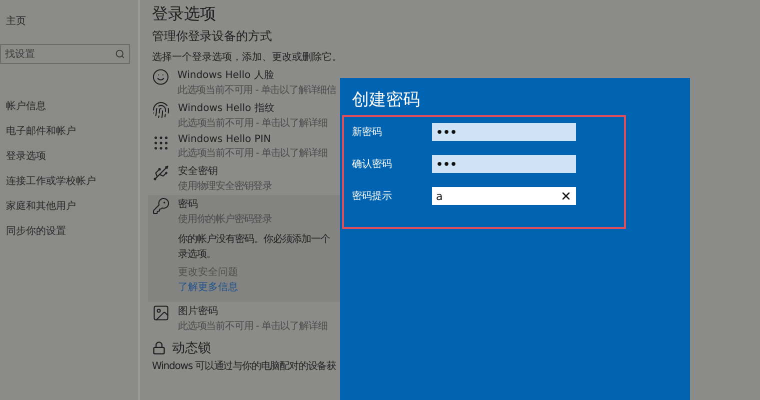  What do you see at coordinates (386, 100) in the screenshot?
I see `dialog-title: 创建密码` at bounding box center [386, 100].